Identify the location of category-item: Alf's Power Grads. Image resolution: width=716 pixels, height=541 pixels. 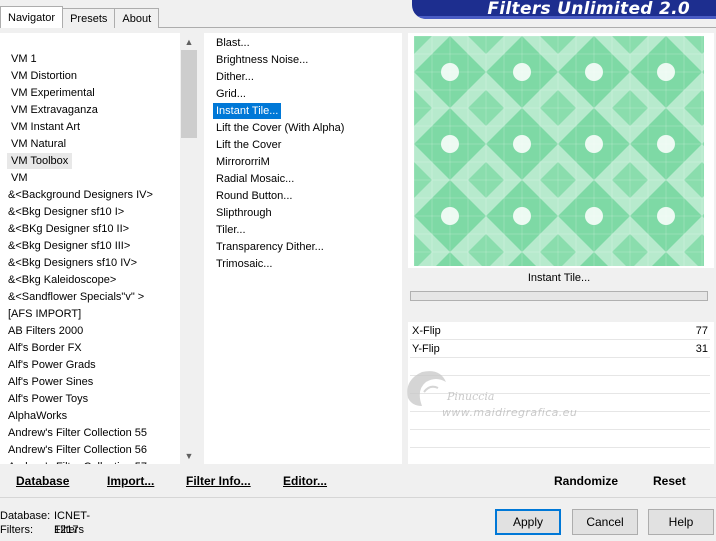
(52, 365).